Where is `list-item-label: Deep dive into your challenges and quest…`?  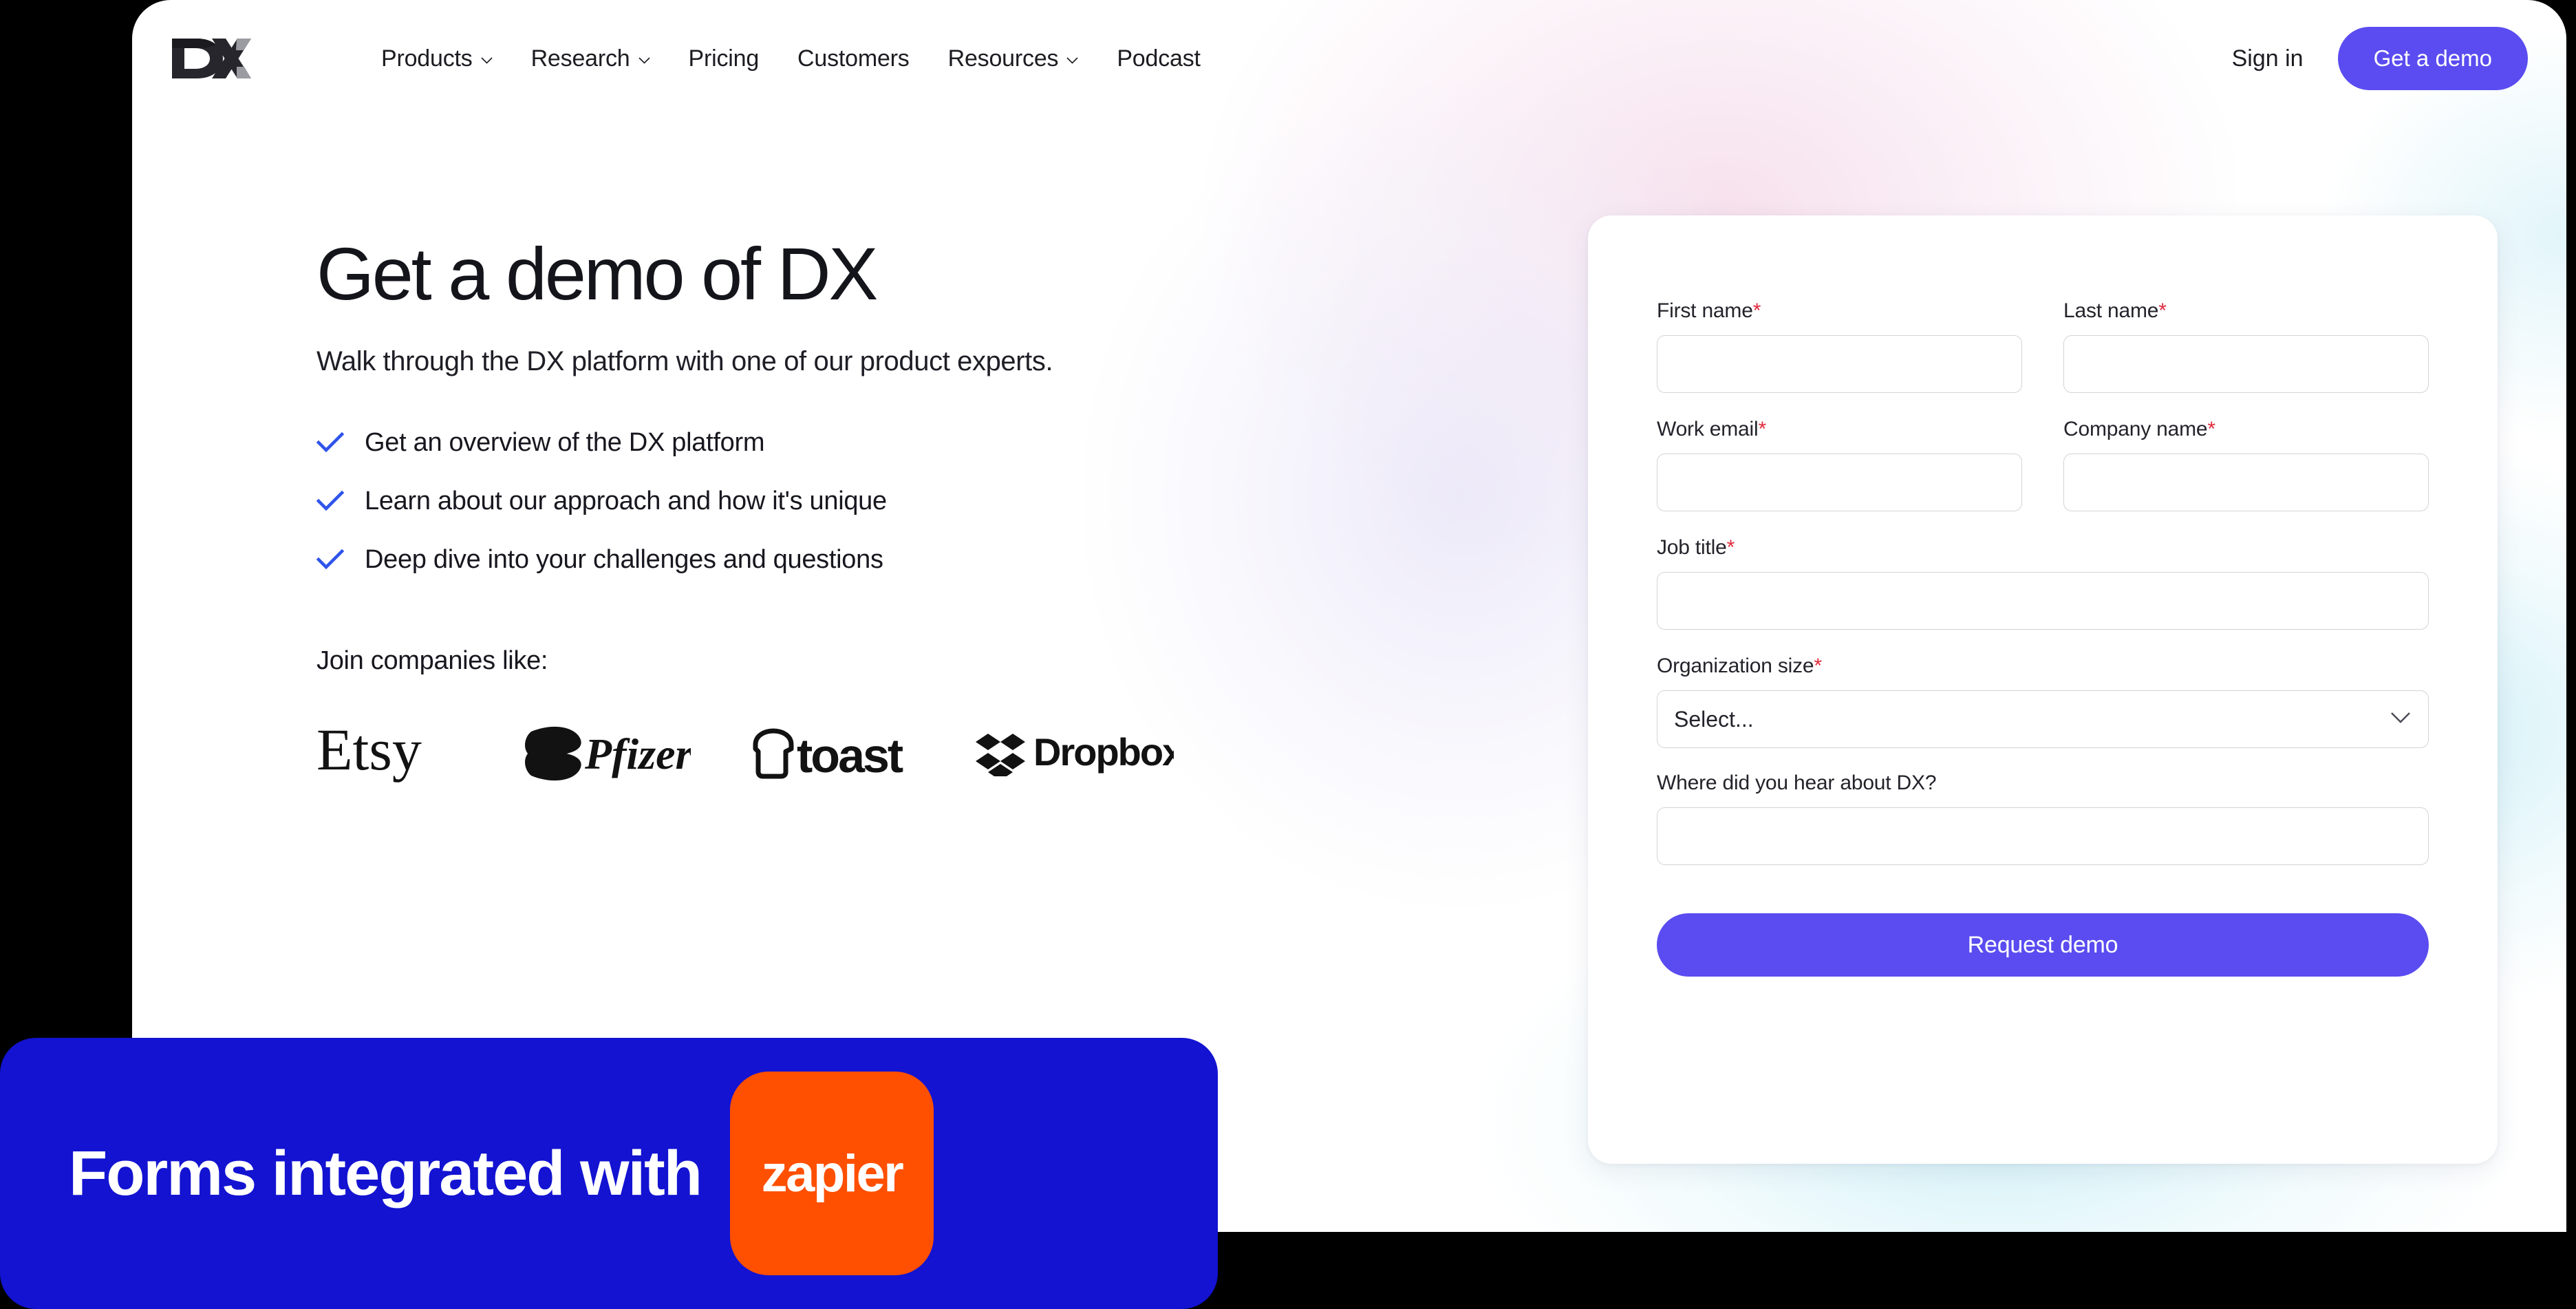 list-item-label: Deep dive into your challenges and quest… is located at coordinates (624, 559).